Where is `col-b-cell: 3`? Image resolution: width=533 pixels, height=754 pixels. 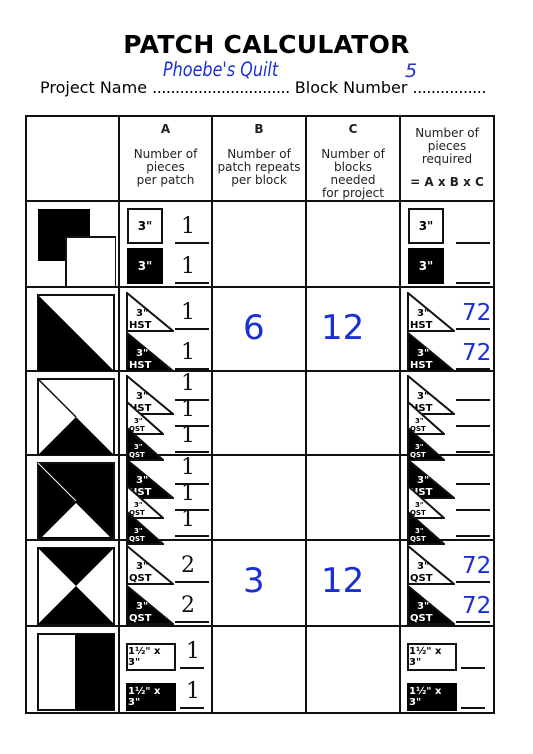 col-b-cell: 3 is located at coordinates (259, 583).